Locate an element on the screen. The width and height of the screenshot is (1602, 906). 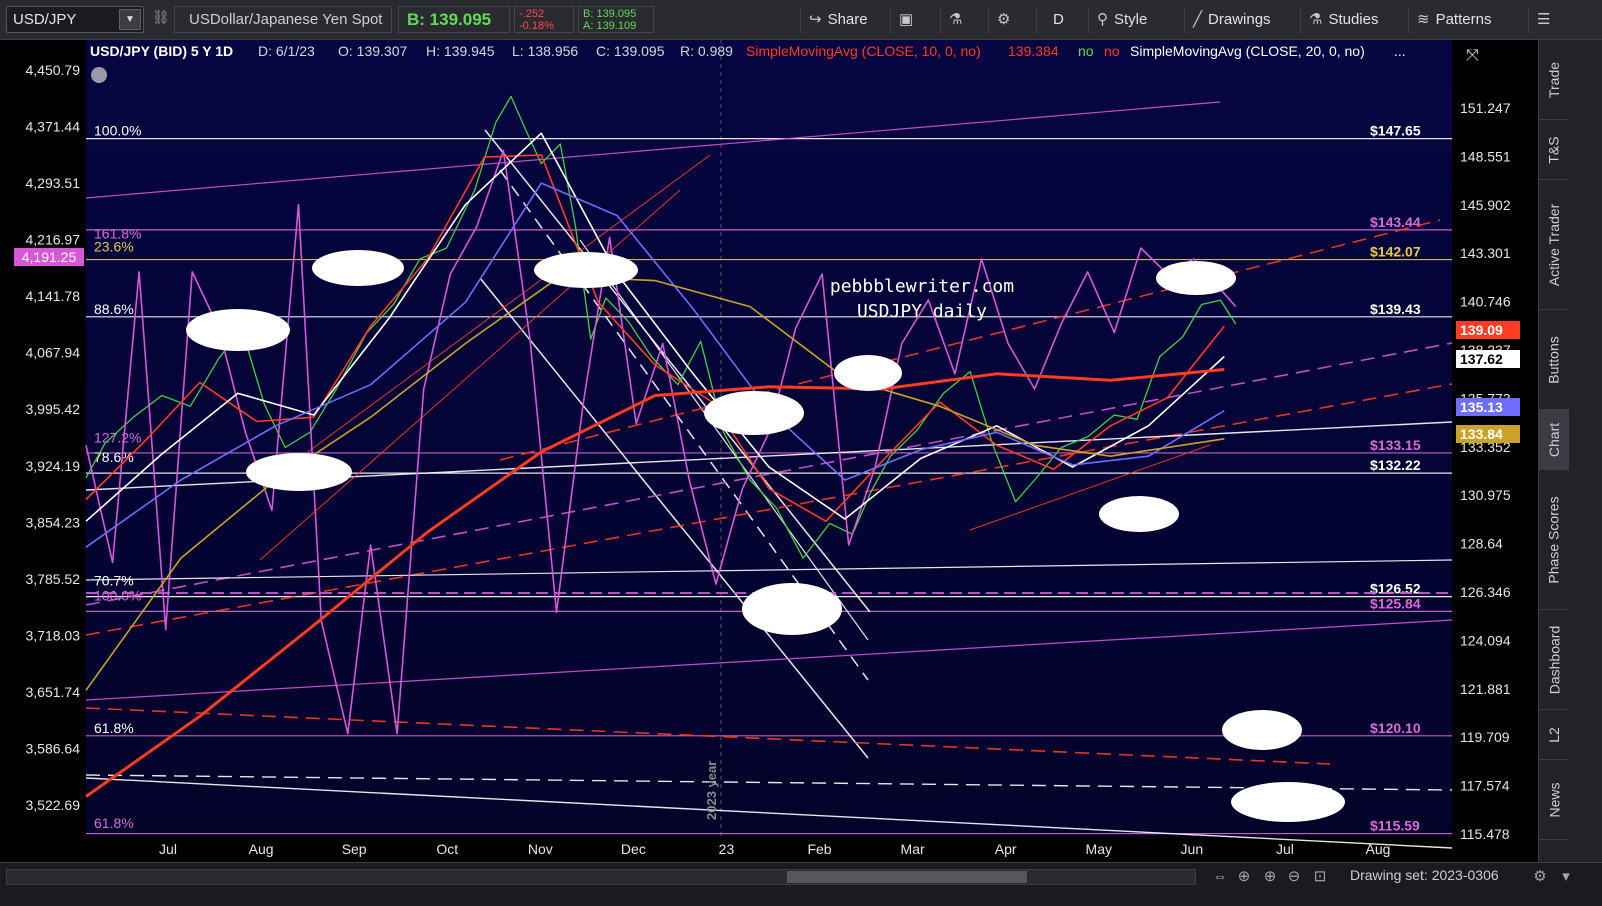
zoom-in-icon: ⊕ is located at coordinates (1270, 877).